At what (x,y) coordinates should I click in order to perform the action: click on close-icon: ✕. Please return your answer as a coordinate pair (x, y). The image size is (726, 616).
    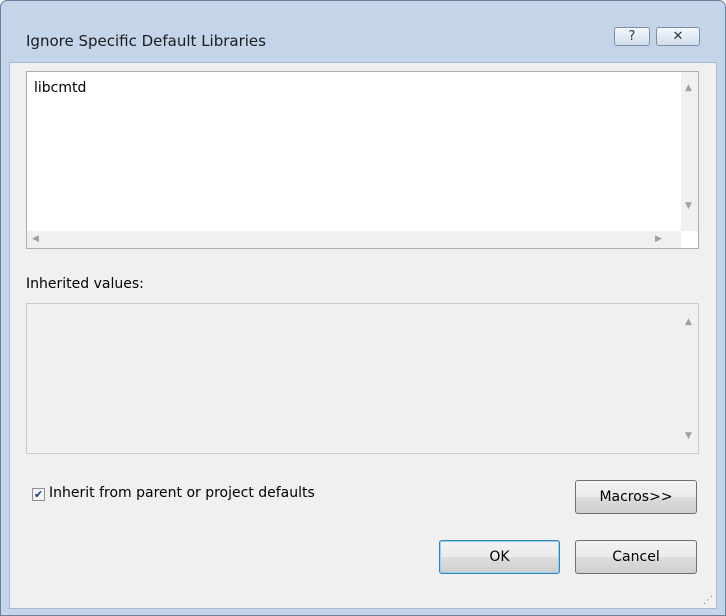
    Looking at the image, I should click on (678, 36).